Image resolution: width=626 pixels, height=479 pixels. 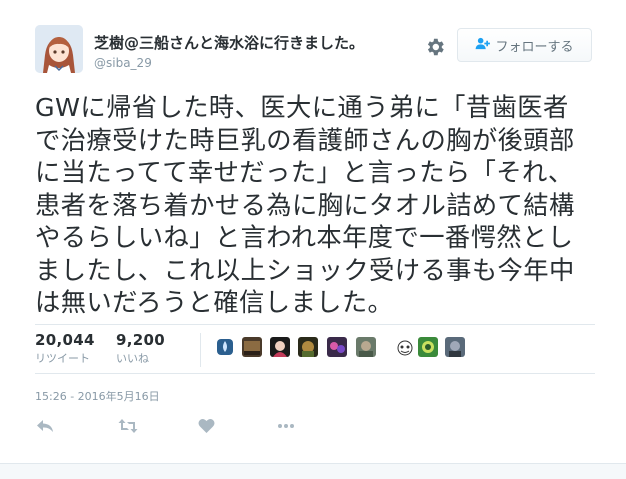 What do you see at coordinates (97, 396) in the screenshot?
I see `timestamp: 15:26 - 2016年5月16日` at bounding box center [97, 396].